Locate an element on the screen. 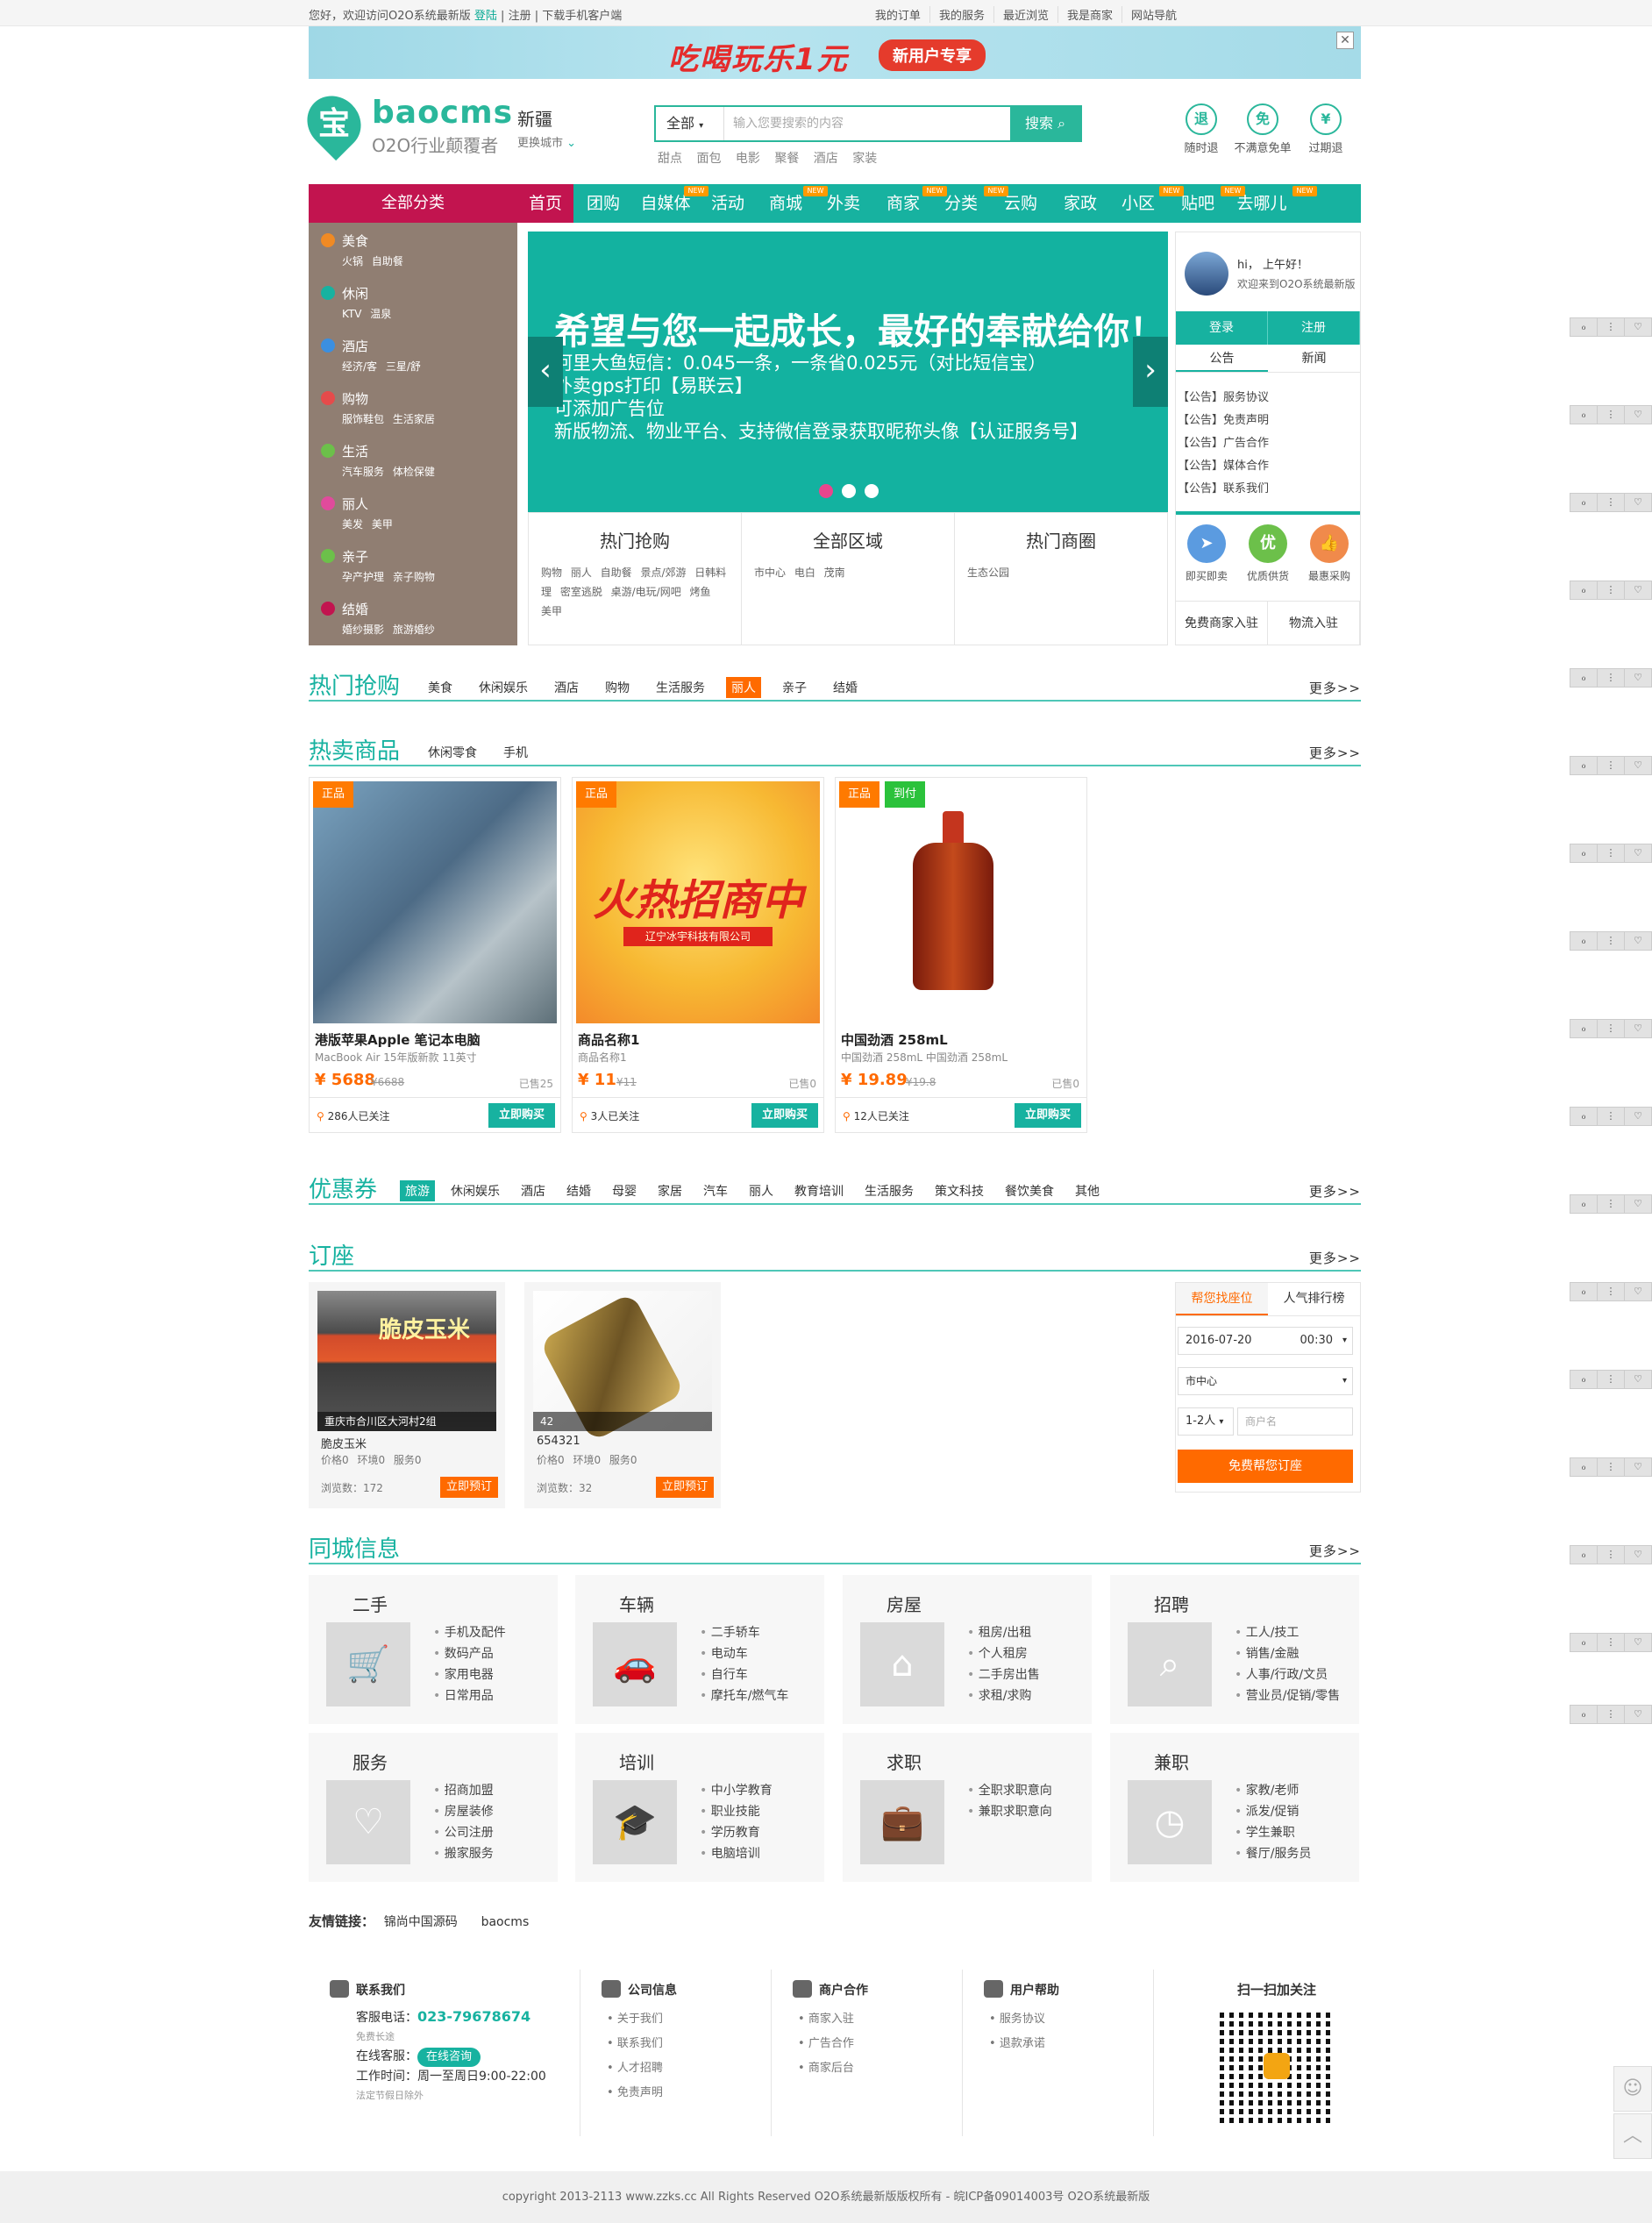 The height and width of the screenshot is (2223, 1652). login-link: 登陆 is located at coordinates (485, 16).